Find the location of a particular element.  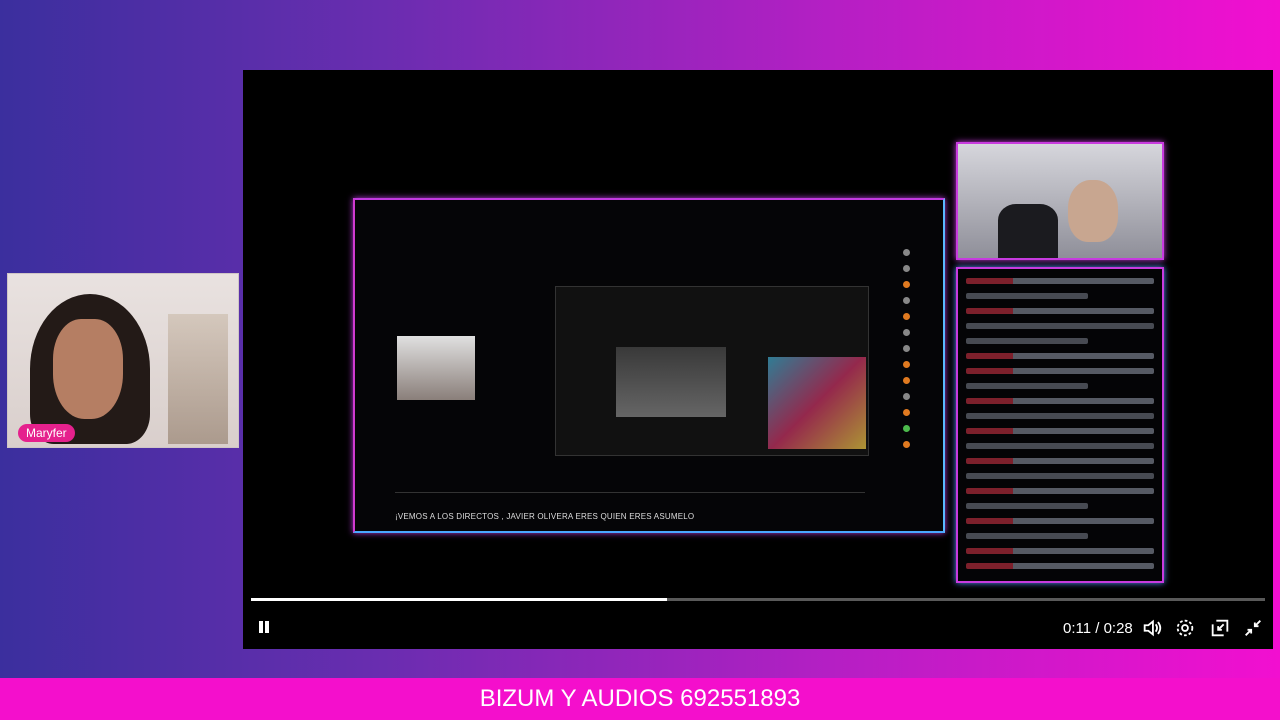

donation-banner: BIZUM Y AUDIOS 692551893 is located at coordinates (640, 699).